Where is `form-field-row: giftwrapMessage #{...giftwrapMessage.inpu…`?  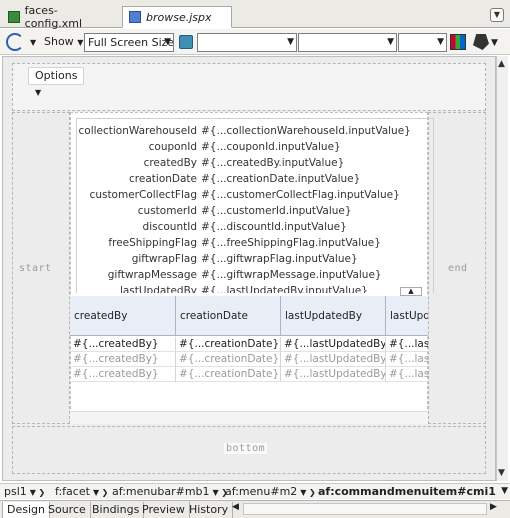
form-field-row: giftwrapMessage #{...giftwrapMessage.inpu… is located at coordinates (255, 275).